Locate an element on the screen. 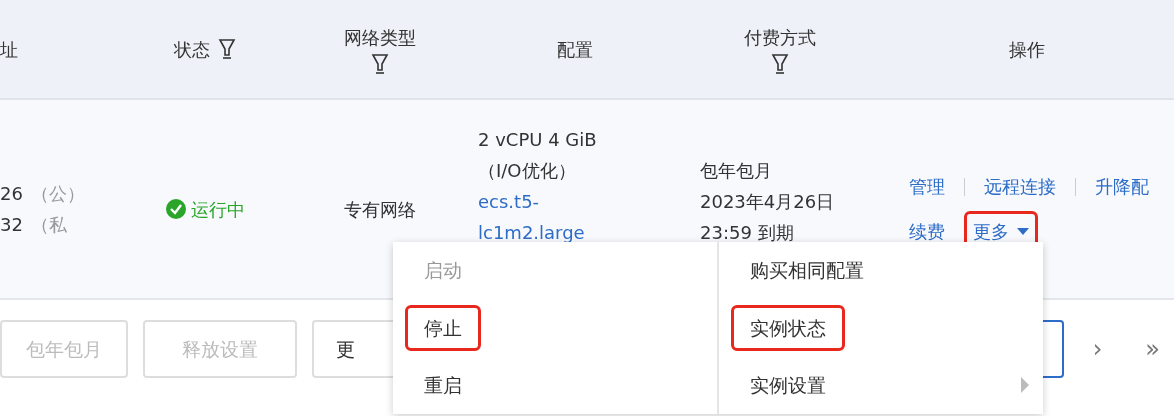 The height and width of the screenshot is (416, 1174). action-link: 远程连接 is located at coordinates (1020, 186).